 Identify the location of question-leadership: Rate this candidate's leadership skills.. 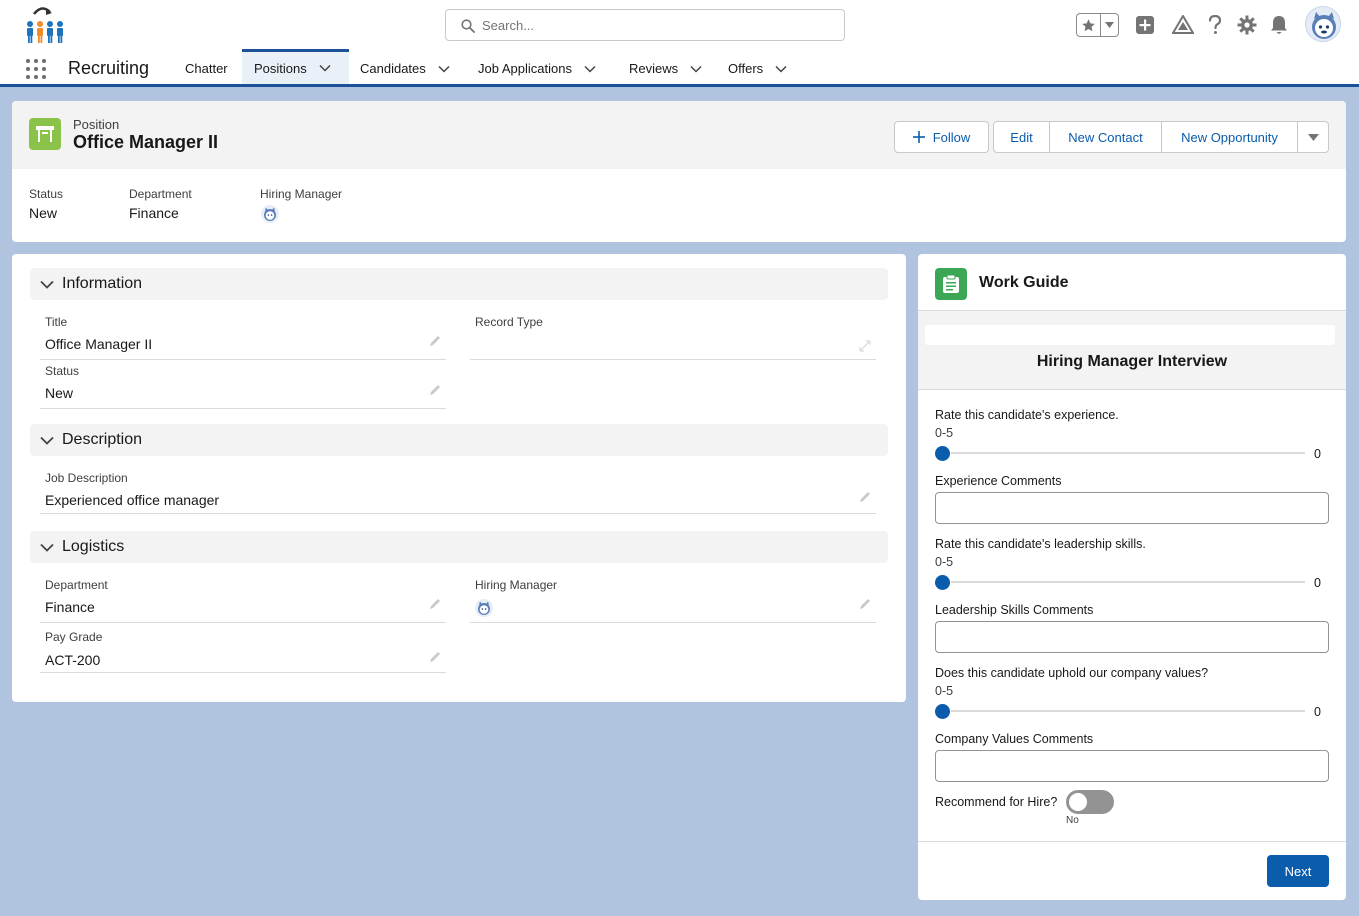
(1040, 544).